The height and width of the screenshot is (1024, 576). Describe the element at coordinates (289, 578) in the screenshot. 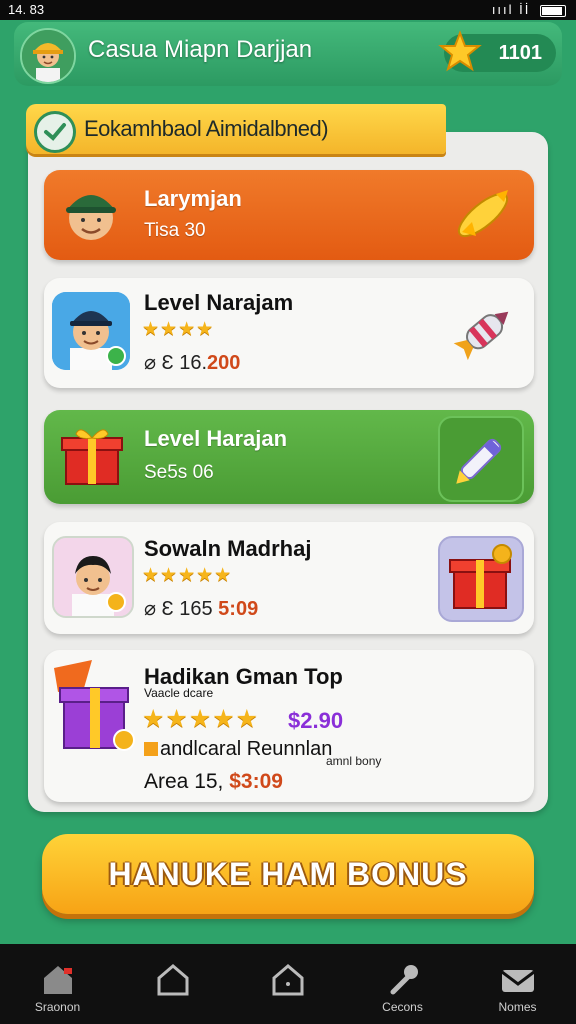

I see `list-item: Sowaln Madrhaj ★★★★★ ⌀ Ɛ 165 5:09` at that location.